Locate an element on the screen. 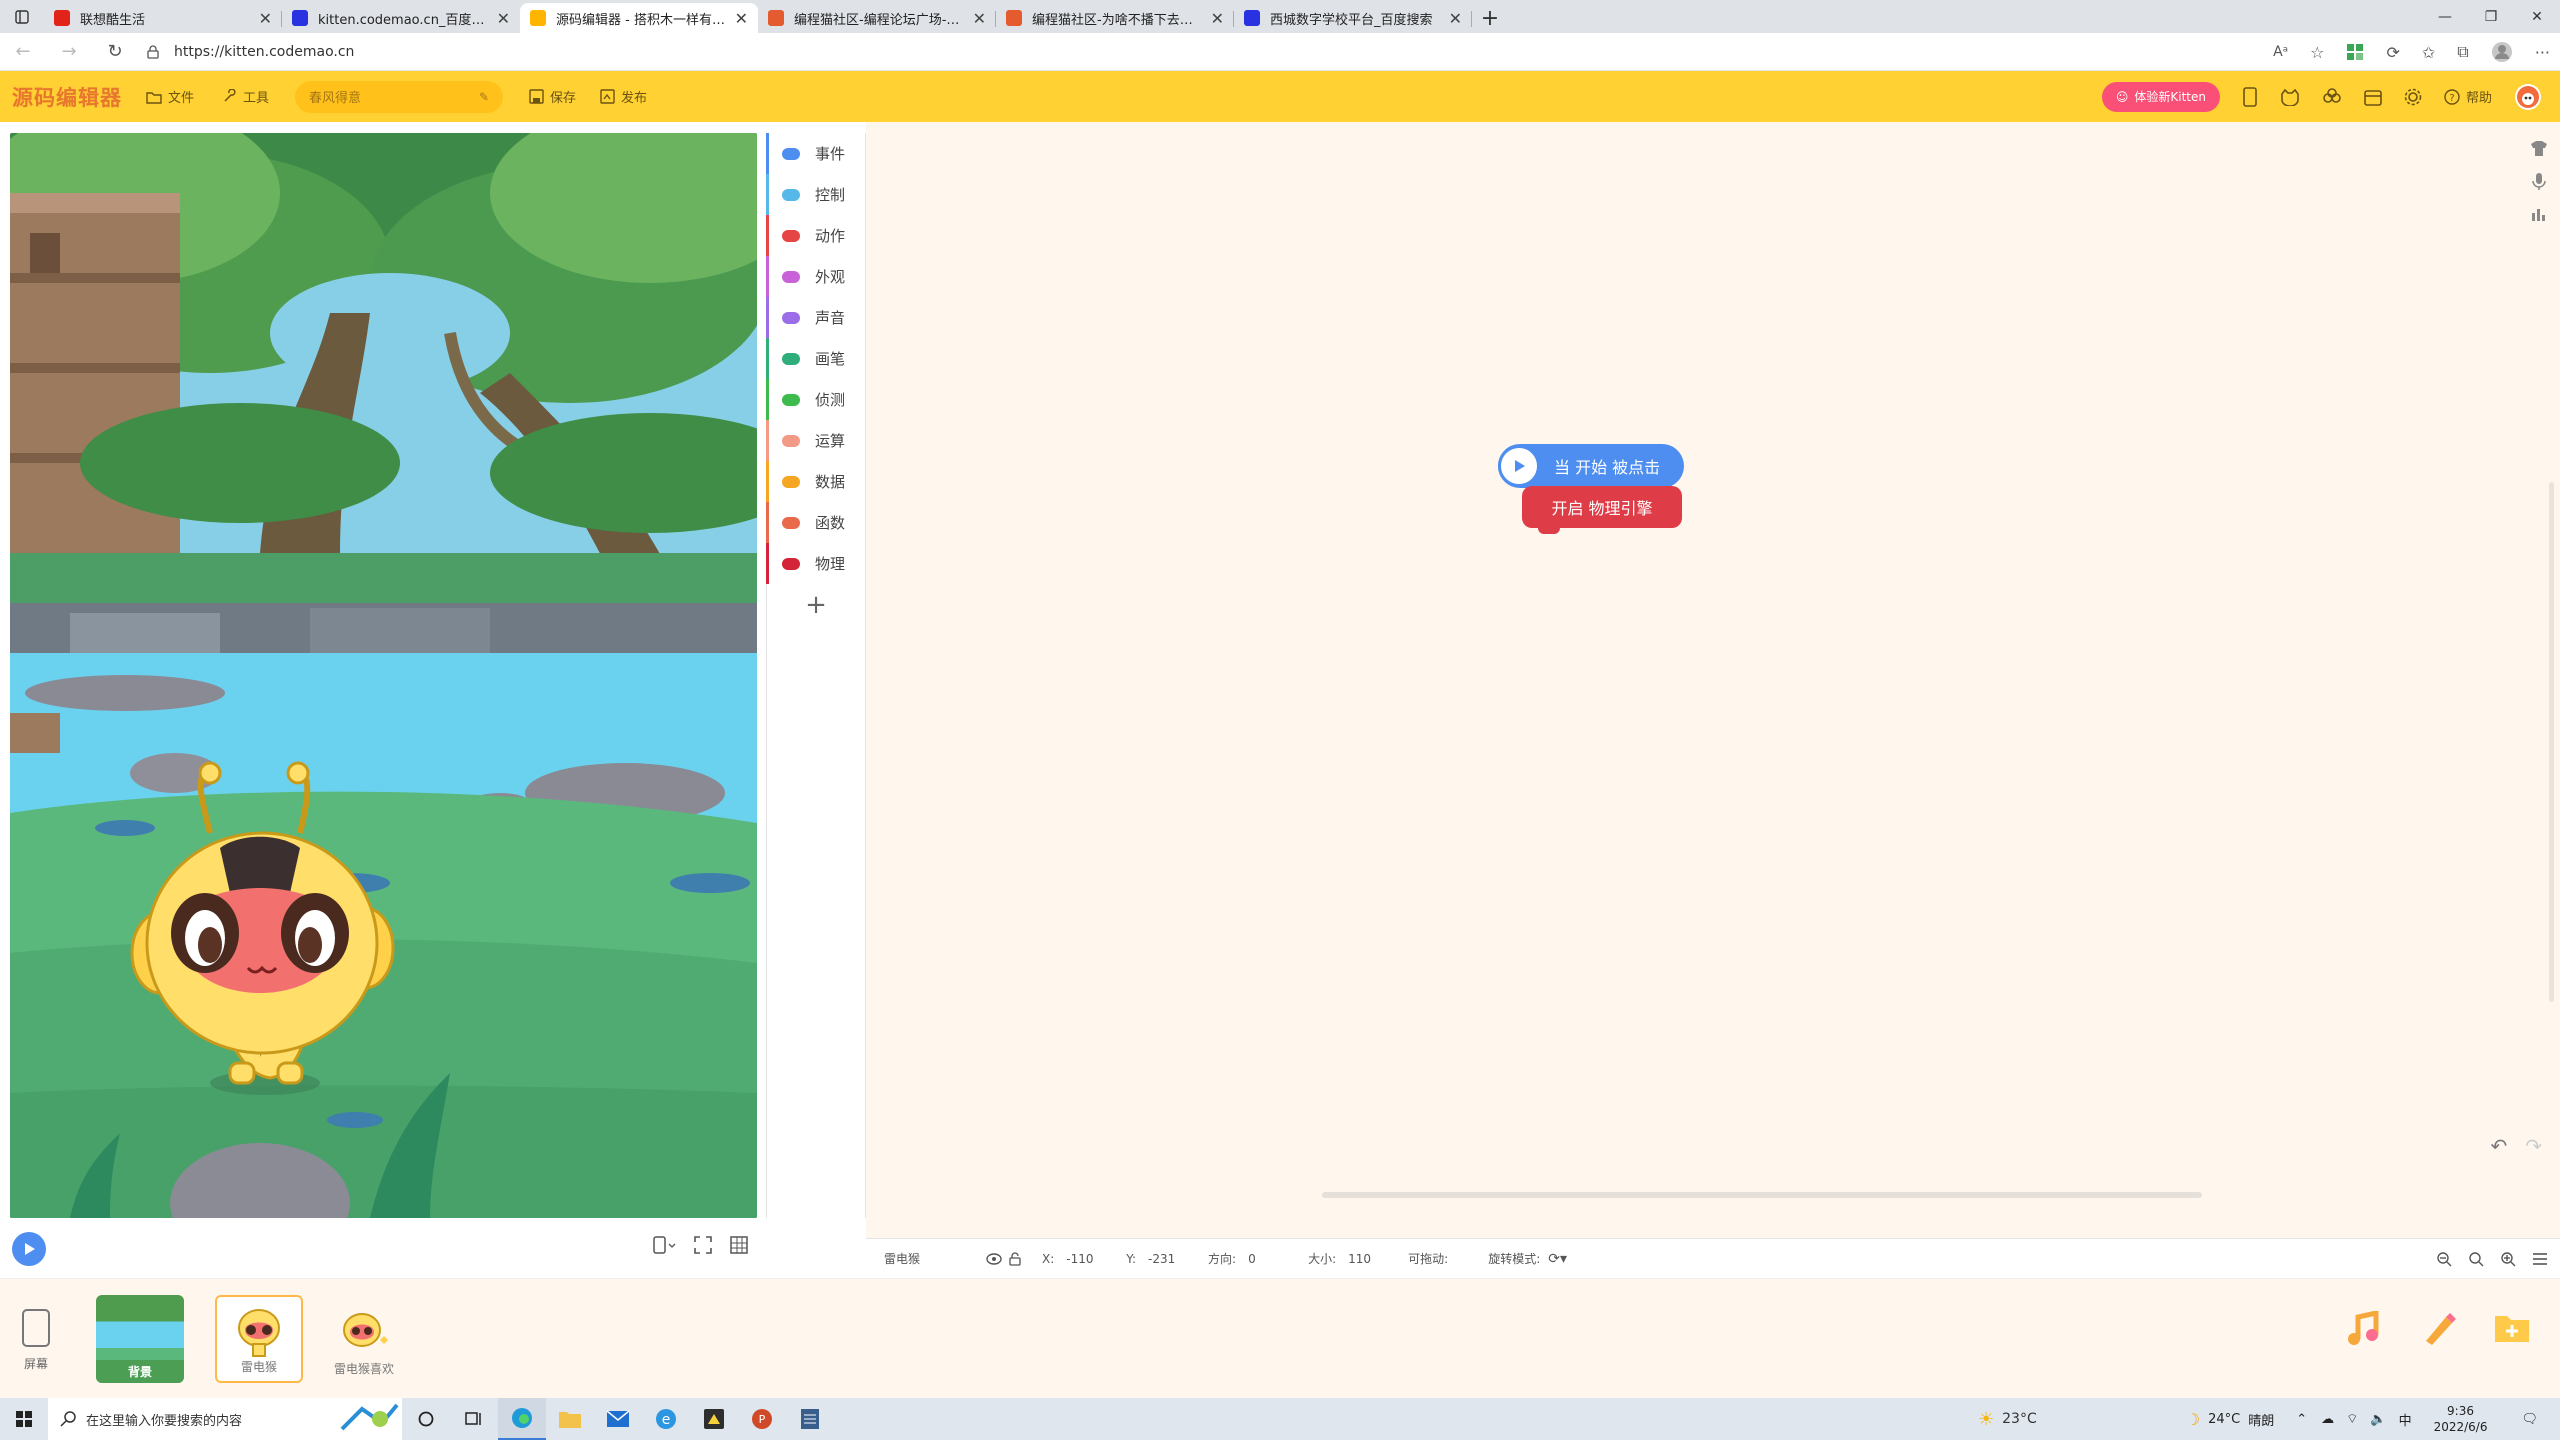 The height and width of the screenshot is (1440, 2560). edge-browser-icon is located at coordinates (522, 1419).